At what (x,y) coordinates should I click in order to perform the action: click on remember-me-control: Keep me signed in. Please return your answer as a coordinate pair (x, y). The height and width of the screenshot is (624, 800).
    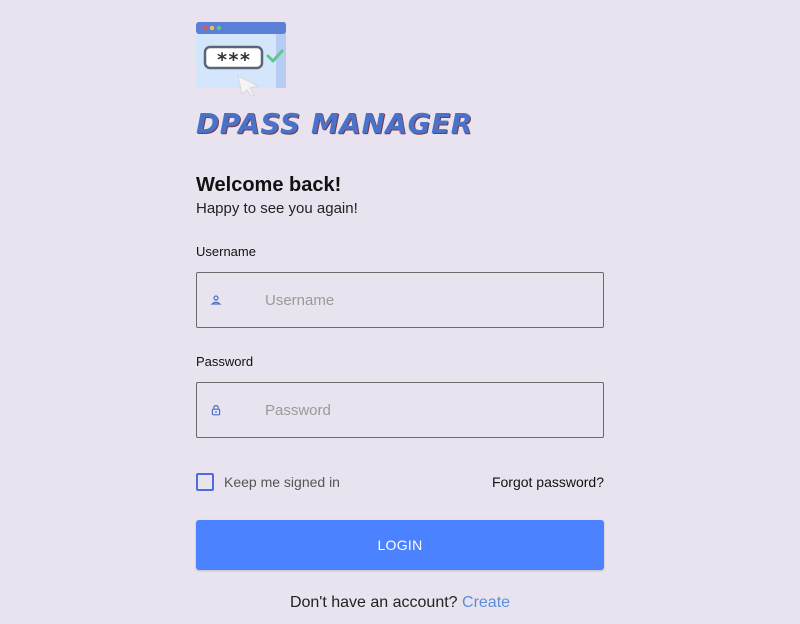
    Looking at the image, I should click on (268, 482).